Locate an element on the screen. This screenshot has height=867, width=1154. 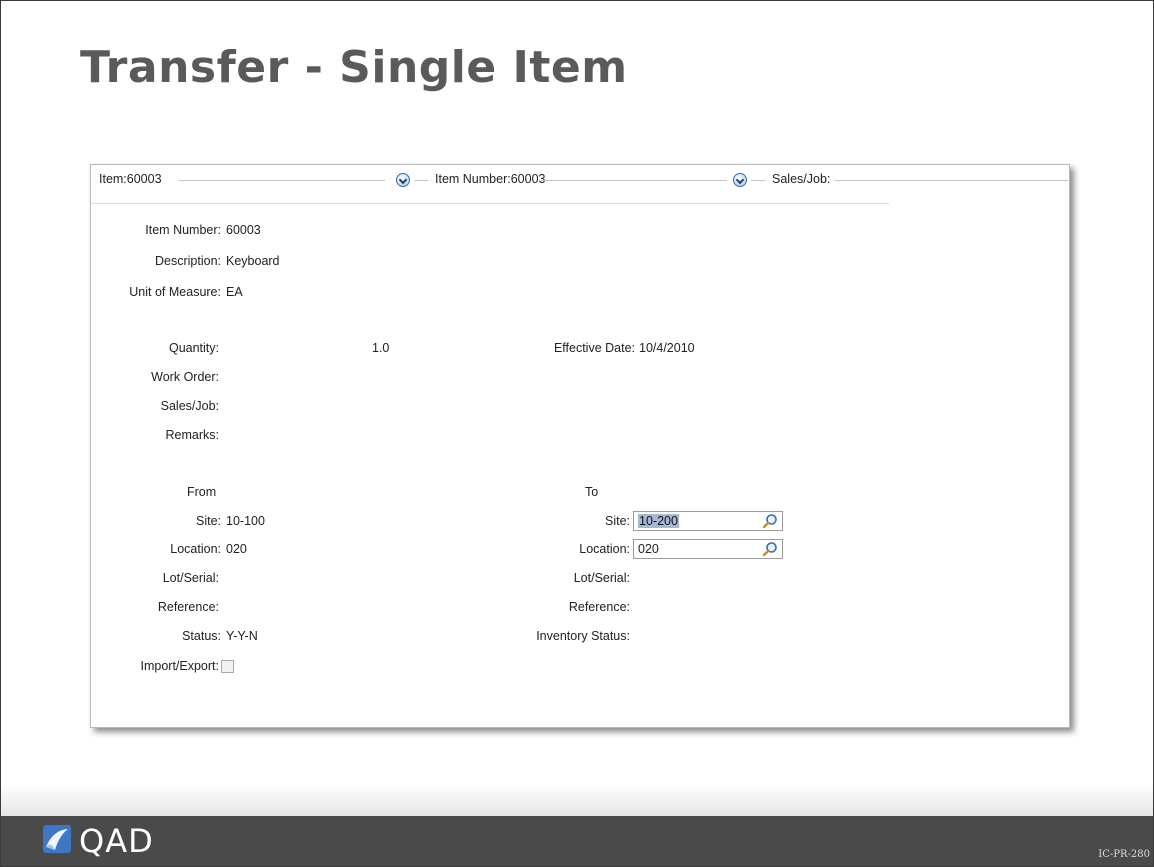
quantity-value: 1.0 is located at coordinates (381, 348).